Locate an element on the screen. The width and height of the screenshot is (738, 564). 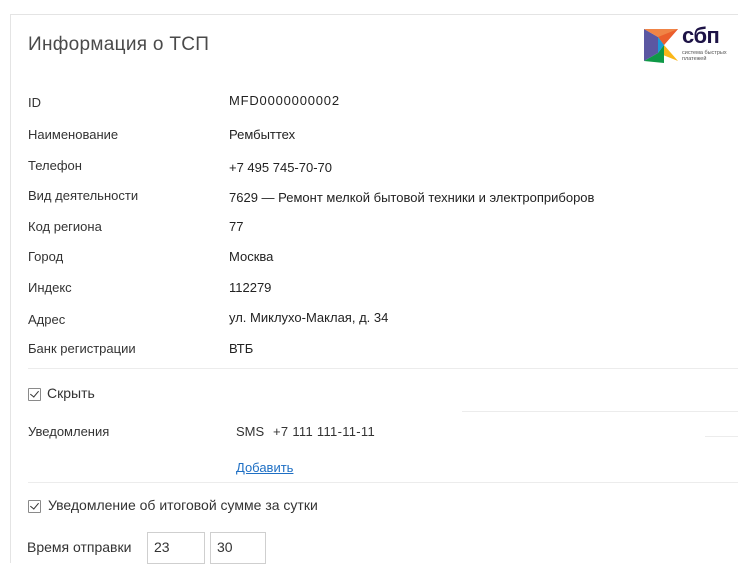
sbp-logo-icon is located at coordinates (661, 46).